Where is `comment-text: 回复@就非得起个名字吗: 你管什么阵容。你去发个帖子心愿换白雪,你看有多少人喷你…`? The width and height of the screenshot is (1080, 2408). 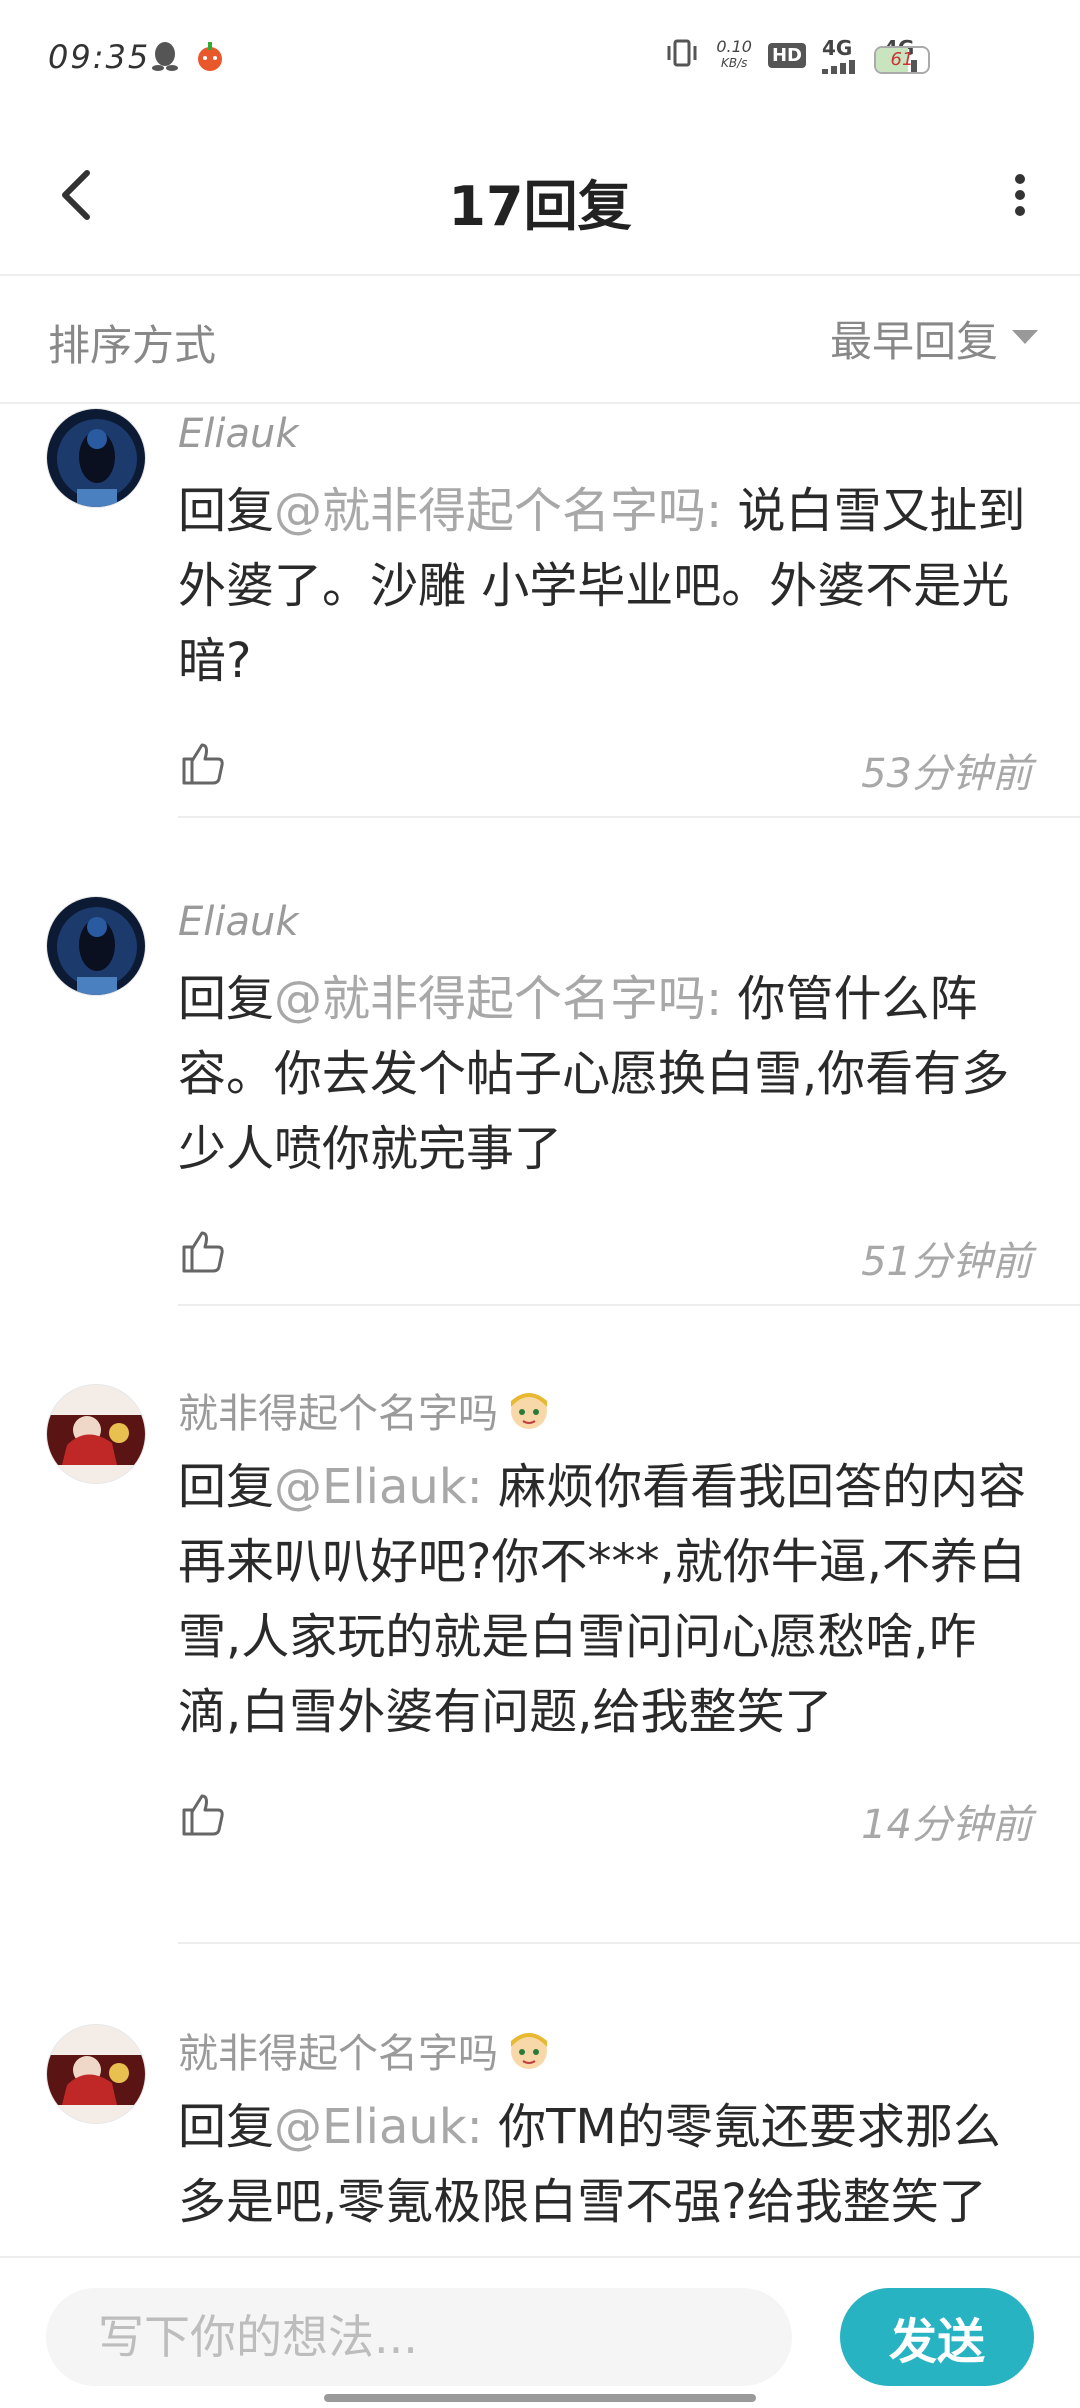 comment-text: 回复@就非得起个名字吗: 你管什么阵容。你去发个帖子心愿换白雪,你看有多少人喷你… is located at coordinates (605, 1074).